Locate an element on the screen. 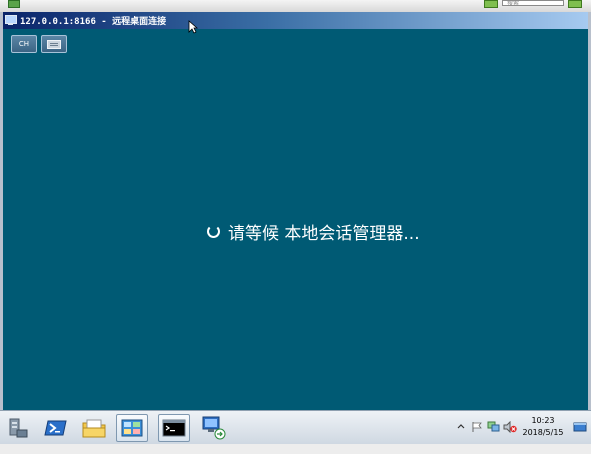 The image size is (591, 454). mouse-cursor-icon is located at coordinates (193, 27).